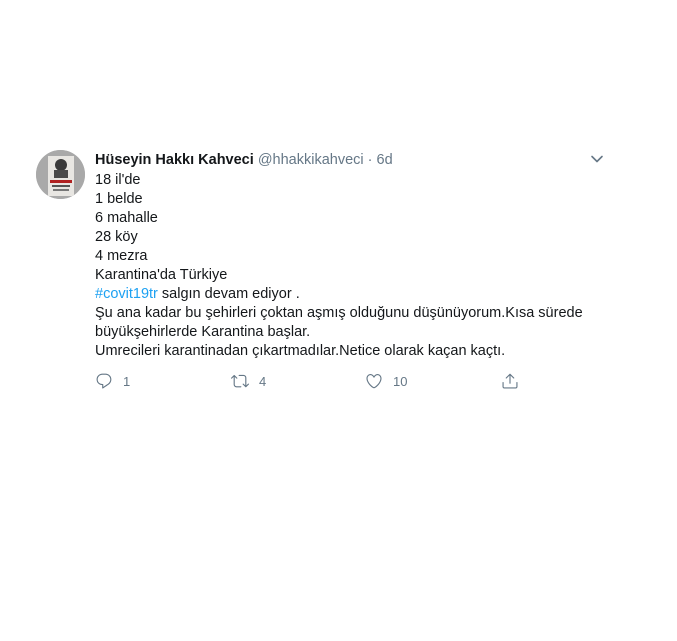 The width and height of the screenshot is (677, 641). I want to click on avatar, so click(60, 174).